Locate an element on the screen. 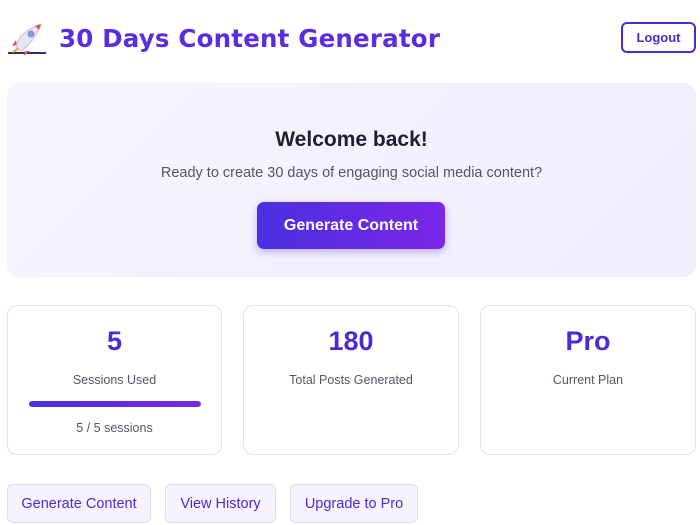 The image size is (700, 525). logout-button: Logout is located at coordinates (658, 37).